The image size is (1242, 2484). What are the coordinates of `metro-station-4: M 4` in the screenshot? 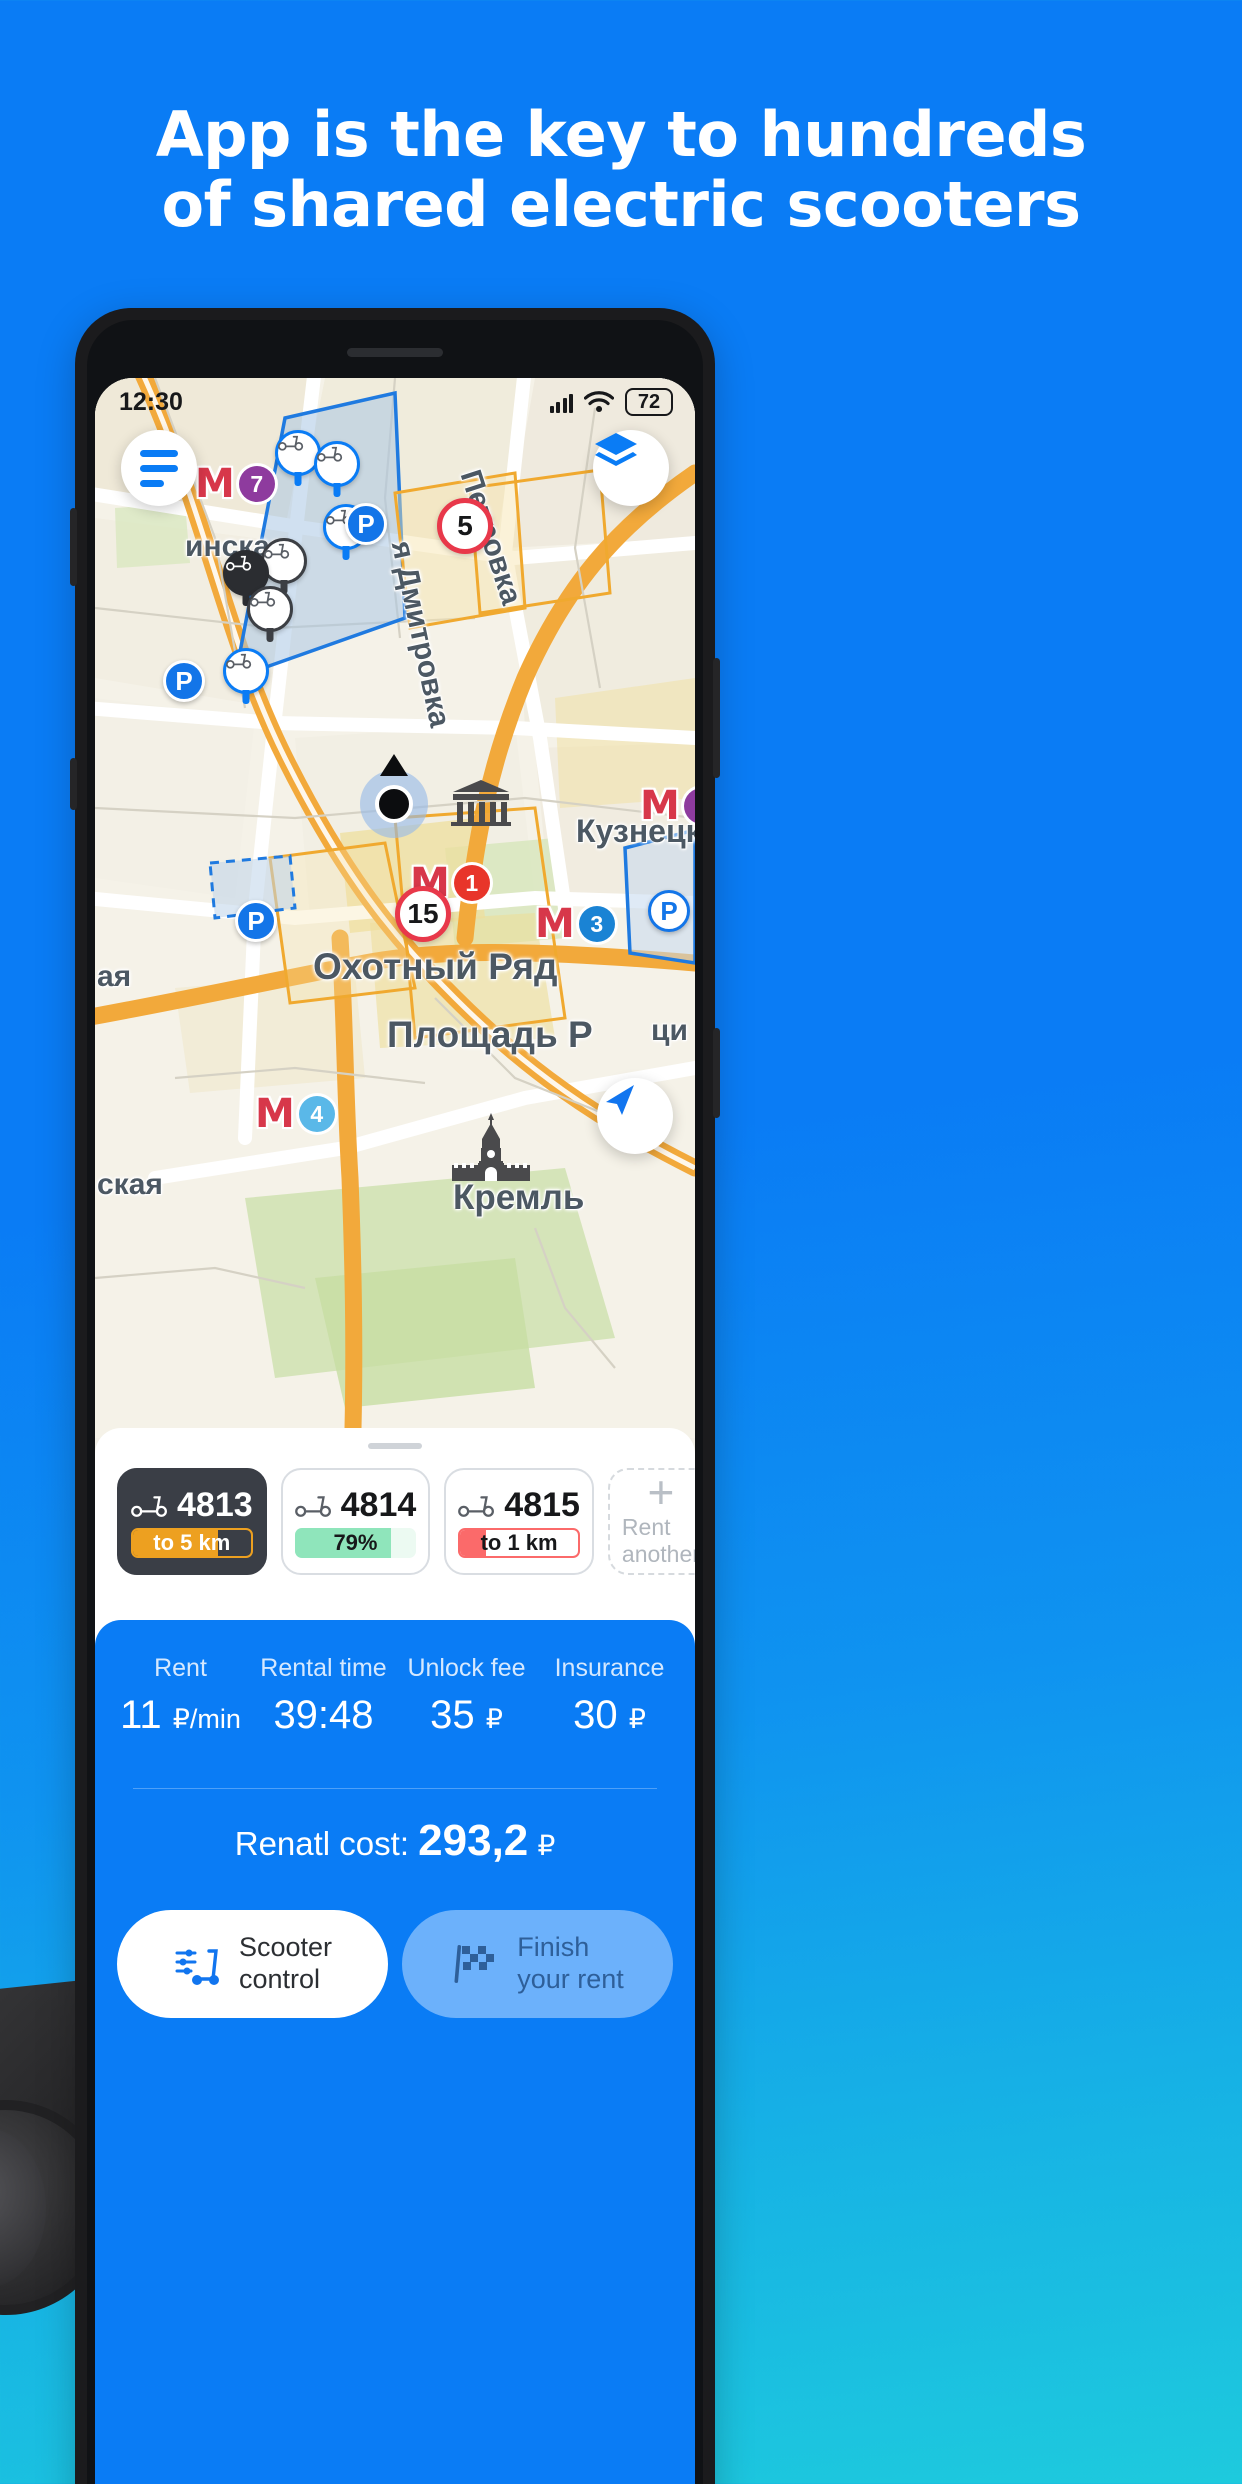 It's located at (295, 1114).